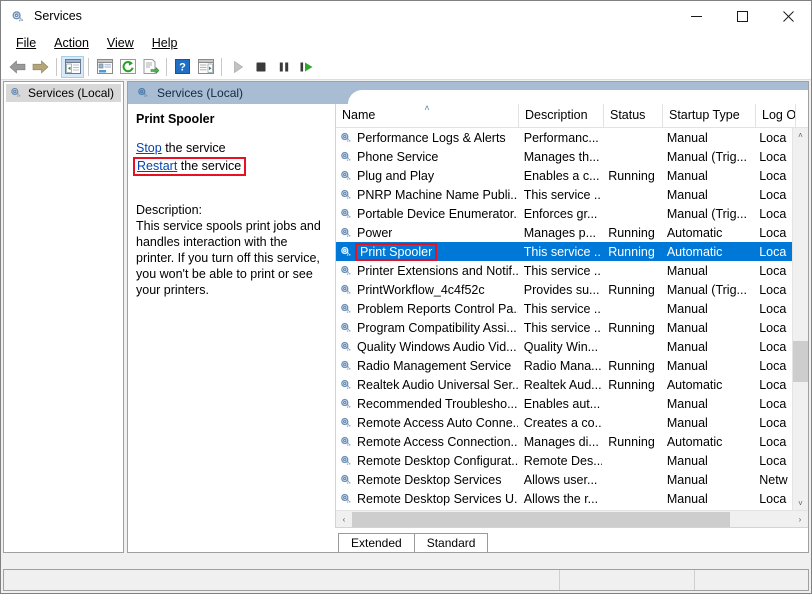 The width and height of the screenshot is (812, 594). I want to click on maximize-button, so click(742, 16).